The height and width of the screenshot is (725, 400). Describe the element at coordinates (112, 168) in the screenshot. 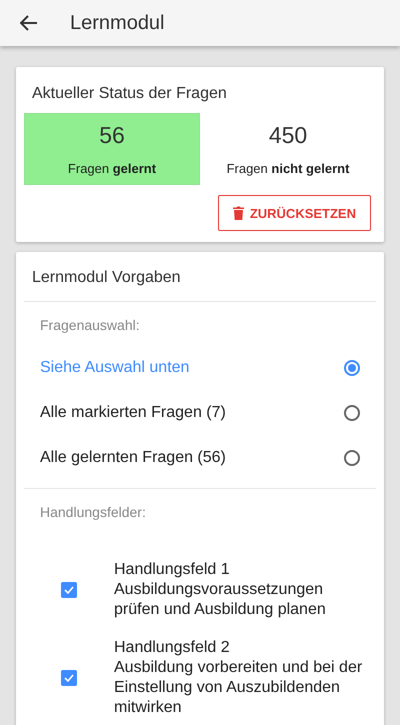

I see `stat-label: Fragen gelernt` at that location.